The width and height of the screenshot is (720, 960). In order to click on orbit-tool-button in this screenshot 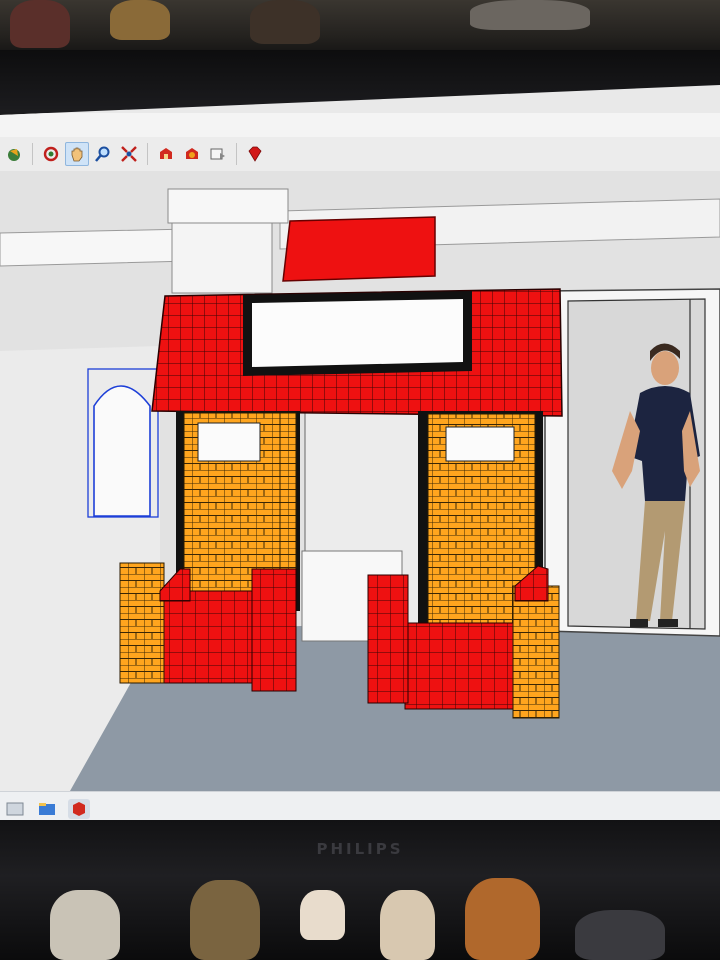, I will do `click(51, 154)`.